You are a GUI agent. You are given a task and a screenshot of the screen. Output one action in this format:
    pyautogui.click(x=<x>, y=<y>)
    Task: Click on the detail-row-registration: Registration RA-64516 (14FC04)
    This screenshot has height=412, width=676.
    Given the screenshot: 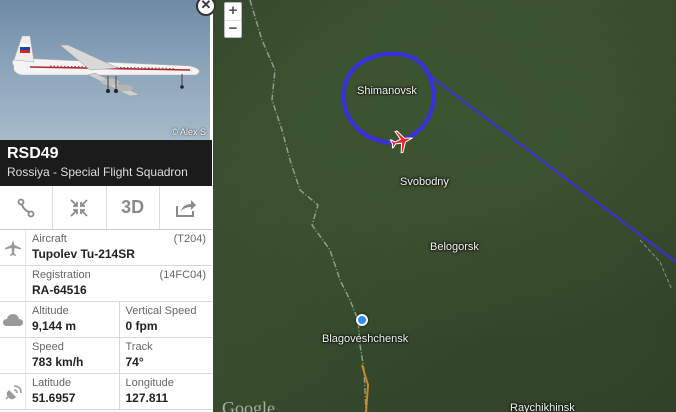 What is the action you would take?
    pyautogui.click(x=106, y=284)
    